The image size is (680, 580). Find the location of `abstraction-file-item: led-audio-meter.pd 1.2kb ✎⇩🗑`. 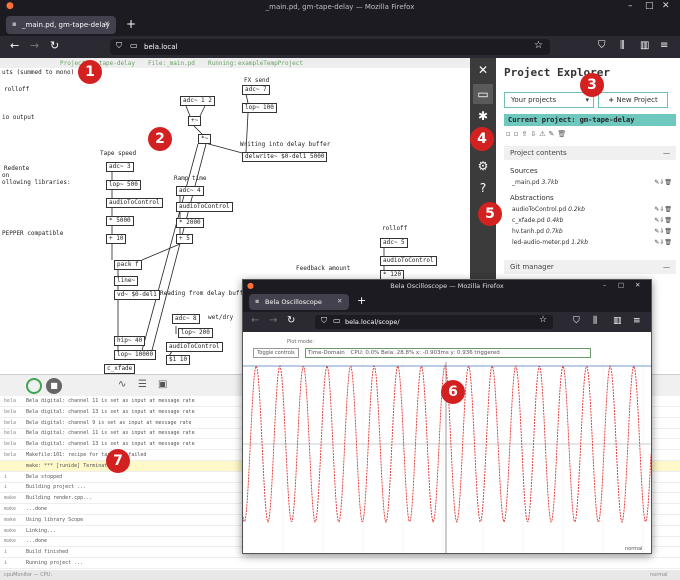

abstraction-file-item: led-audio-meter.pd 1.2kb ✎⇩🗑 is located at coordinates (592, 242).